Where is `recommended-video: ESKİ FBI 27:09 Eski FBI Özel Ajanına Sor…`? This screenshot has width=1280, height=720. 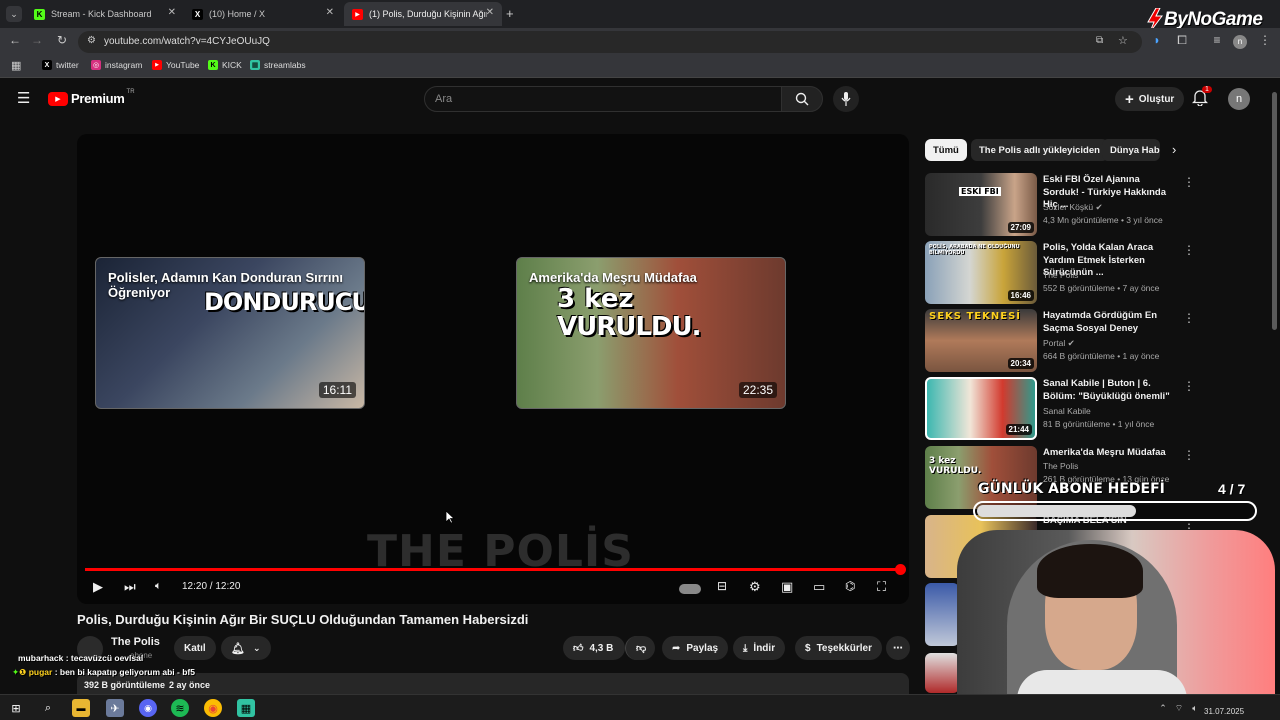 recommended-video: ESKİ FBI 27:09 Eski FBI Özel Ajanına Sor… is located at coordinates (1060, 205).